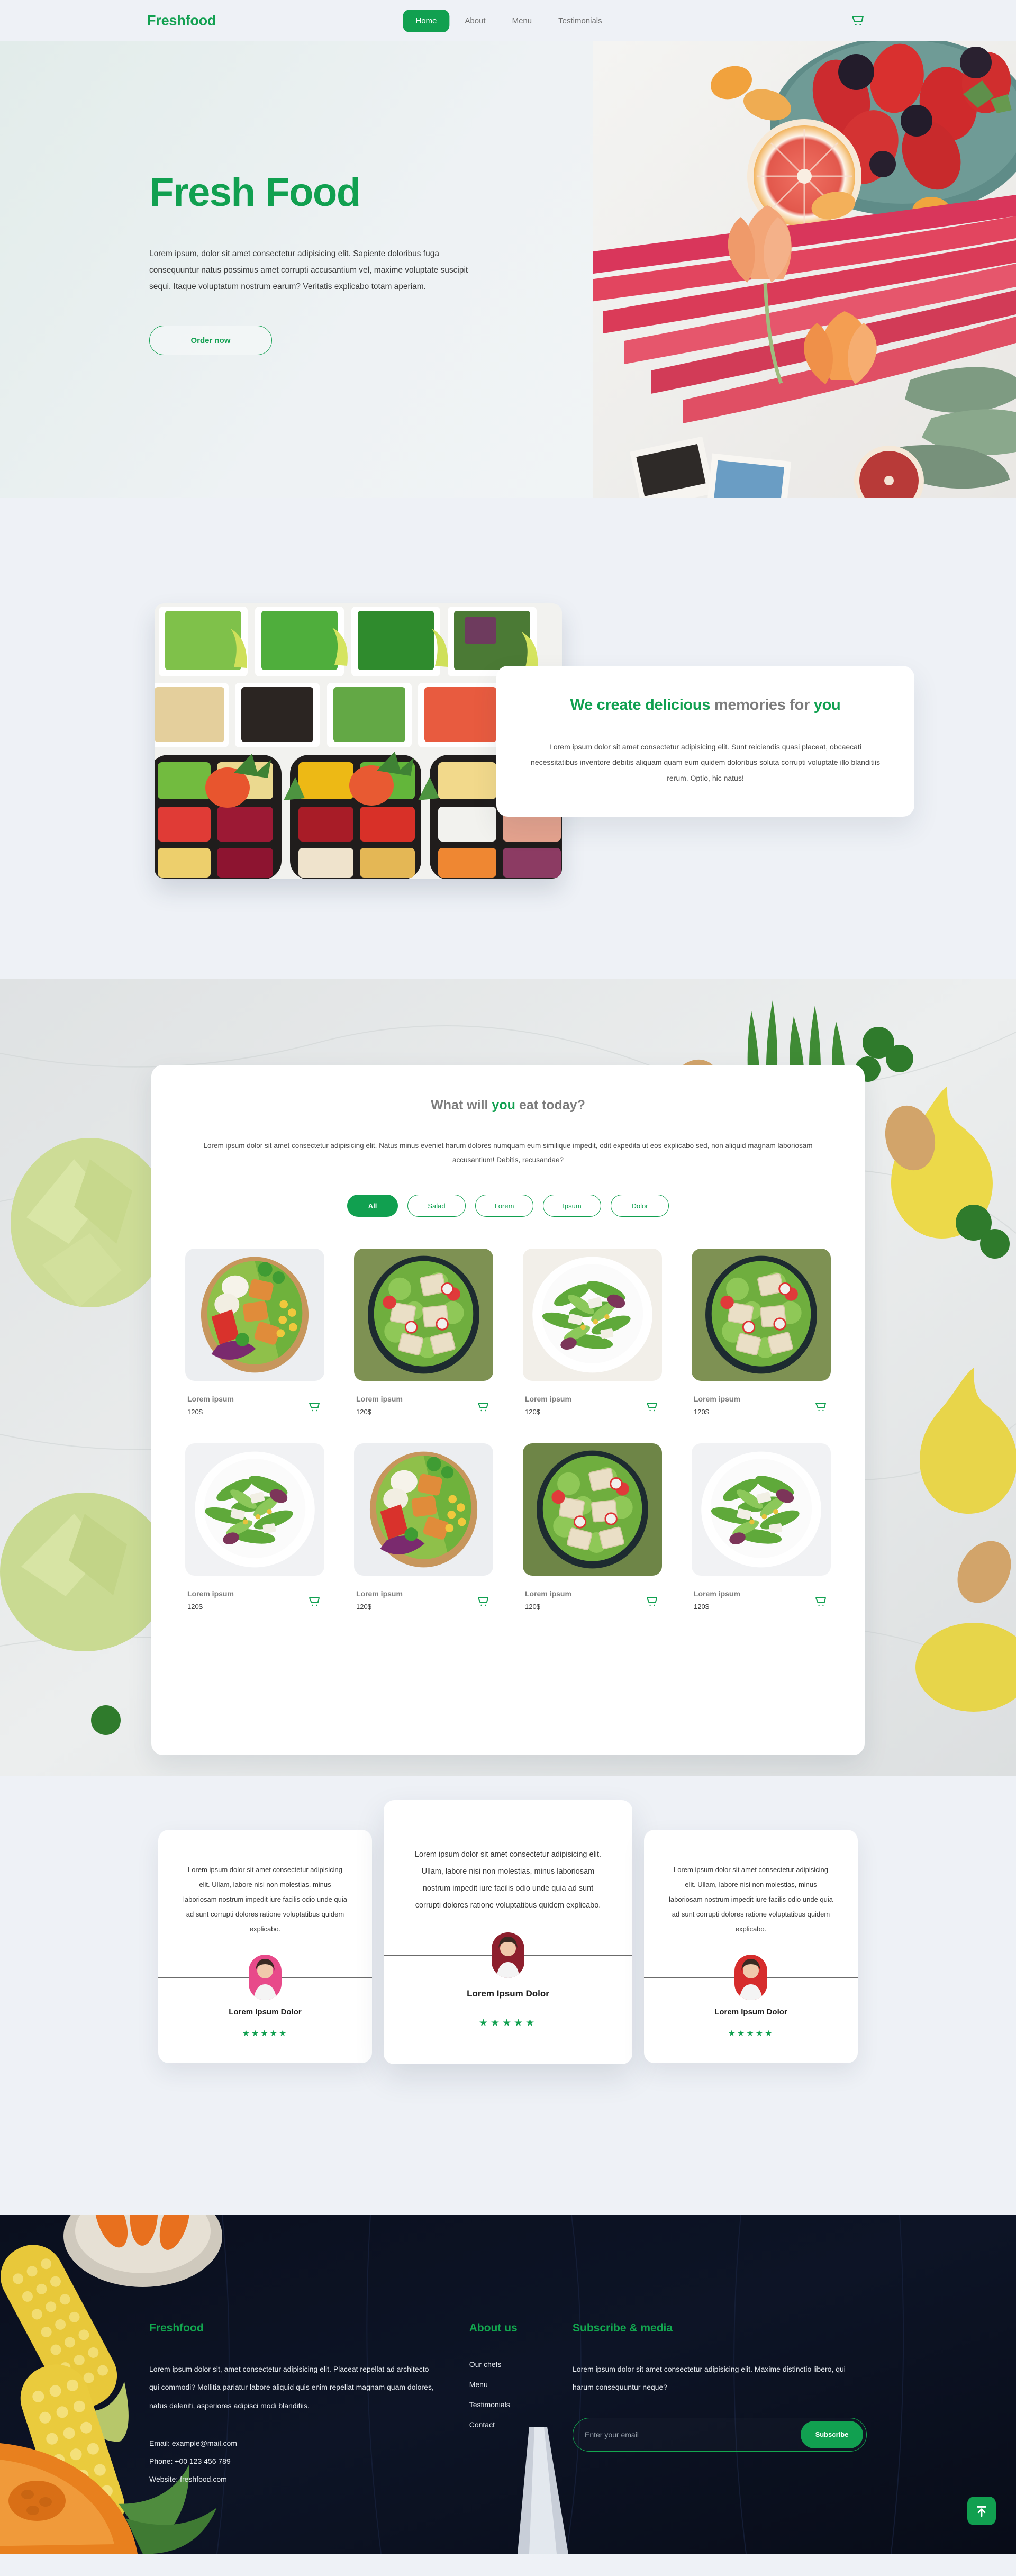 This screenshot has height=2576, width=1016. I want to click on menu-filter-group: All Salad Lorem Ipsum Dolor, so click(508, 1206).